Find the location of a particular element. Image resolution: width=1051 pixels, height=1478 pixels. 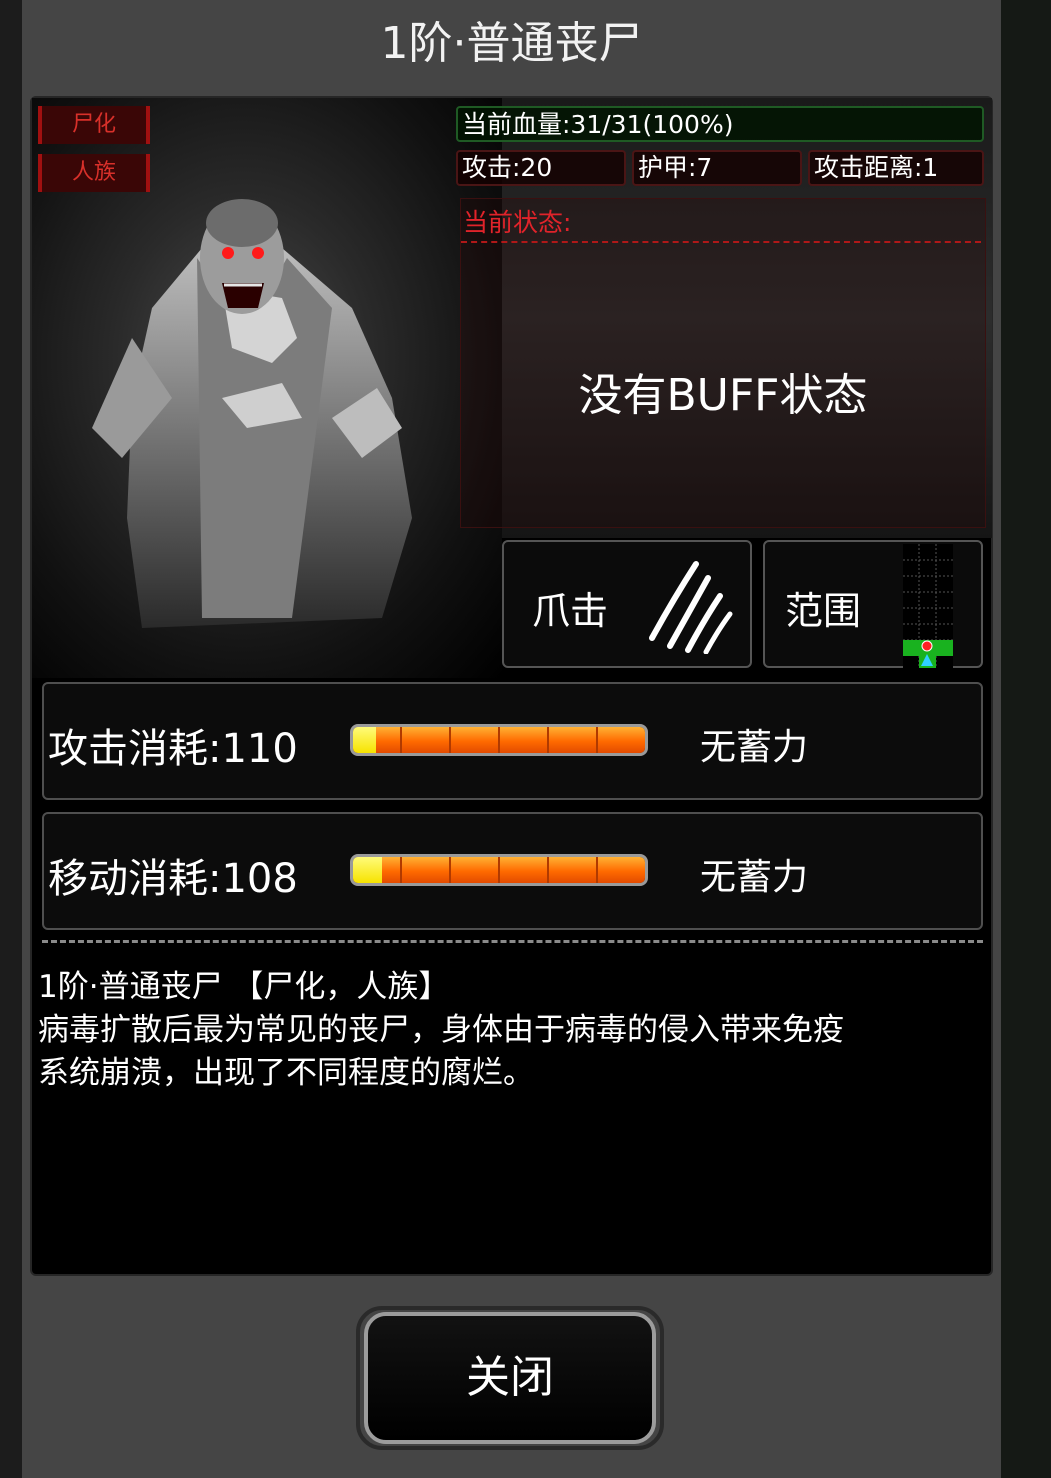

attack-cost-fill is located at coordinates (365, 740).